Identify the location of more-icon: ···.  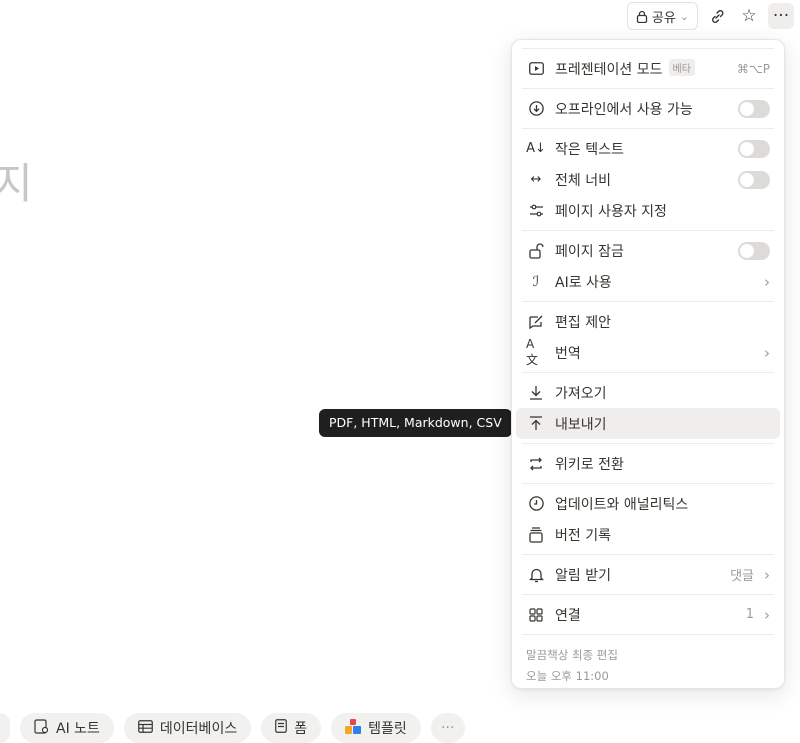
(781, 16).